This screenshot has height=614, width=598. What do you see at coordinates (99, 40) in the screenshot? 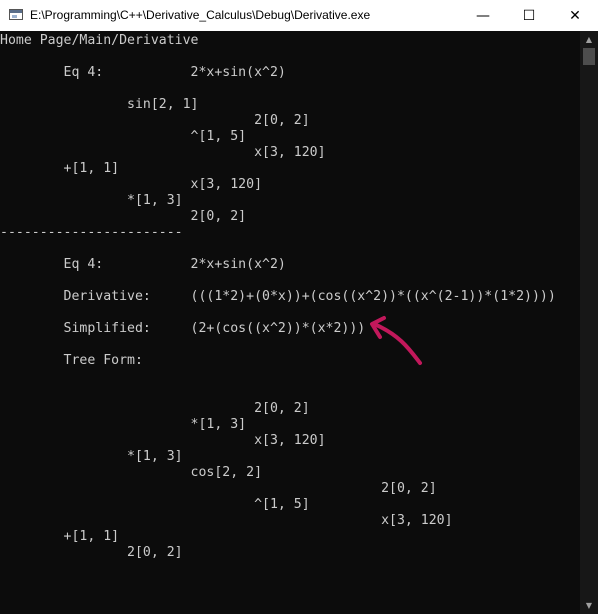
I see `console-line: Home Page/Main/Derivative` at bounding box center [99, 40].